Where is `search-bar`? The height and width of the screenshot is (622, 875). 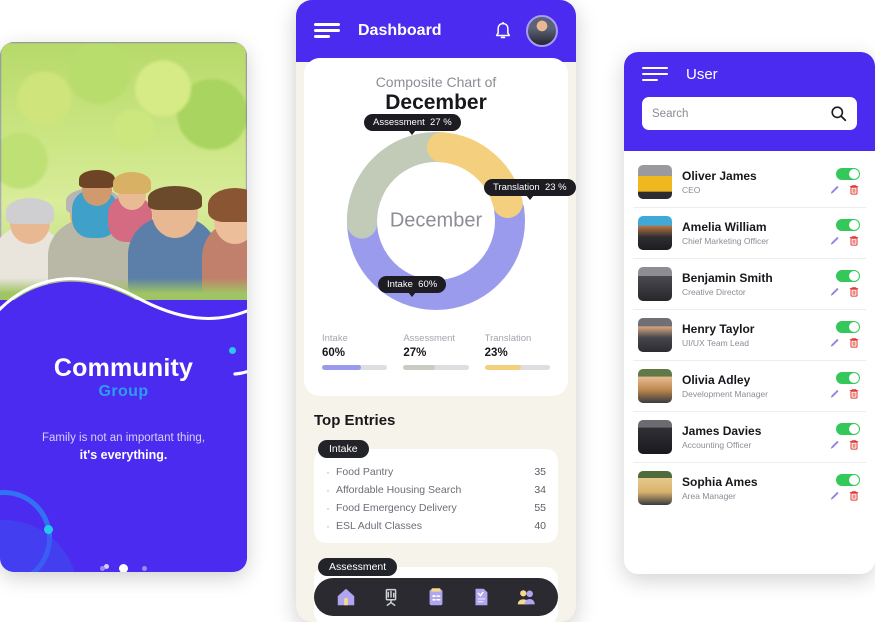 search-bar is located at coordinates (749, 113).